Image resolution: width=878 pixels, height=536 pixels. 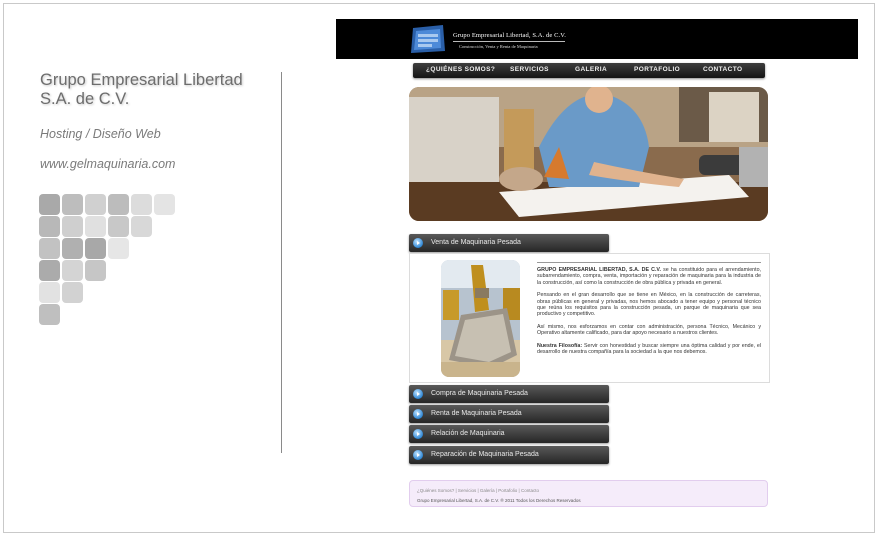 What do you see at coordinates (485, 454) in the screenshot?
I see `accordion-label: Reparación de Maquinaria Pesada` at bounding box center [485, 454].